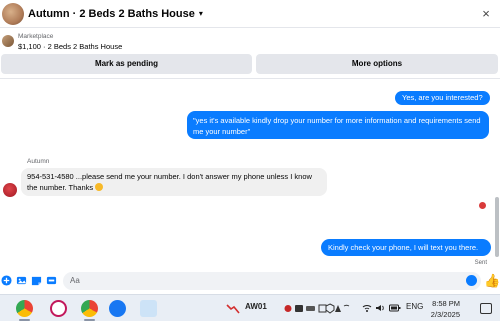  What do you see at coordinates (414, 306) in the screenshot?
I see `language-indicator: ENG` at bounding box center [414, 306].